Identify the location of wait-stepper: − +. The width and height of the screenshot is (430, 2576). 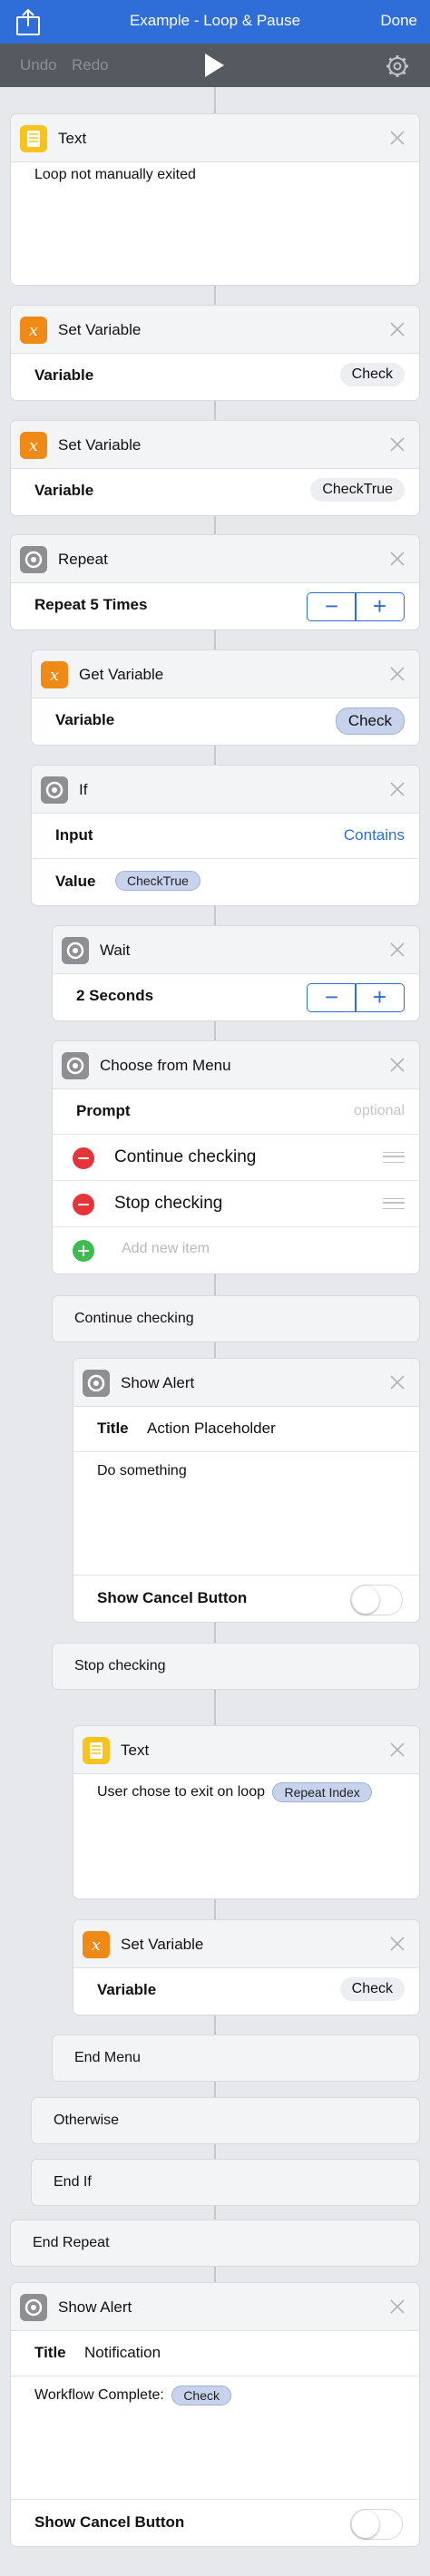
(356, 997).